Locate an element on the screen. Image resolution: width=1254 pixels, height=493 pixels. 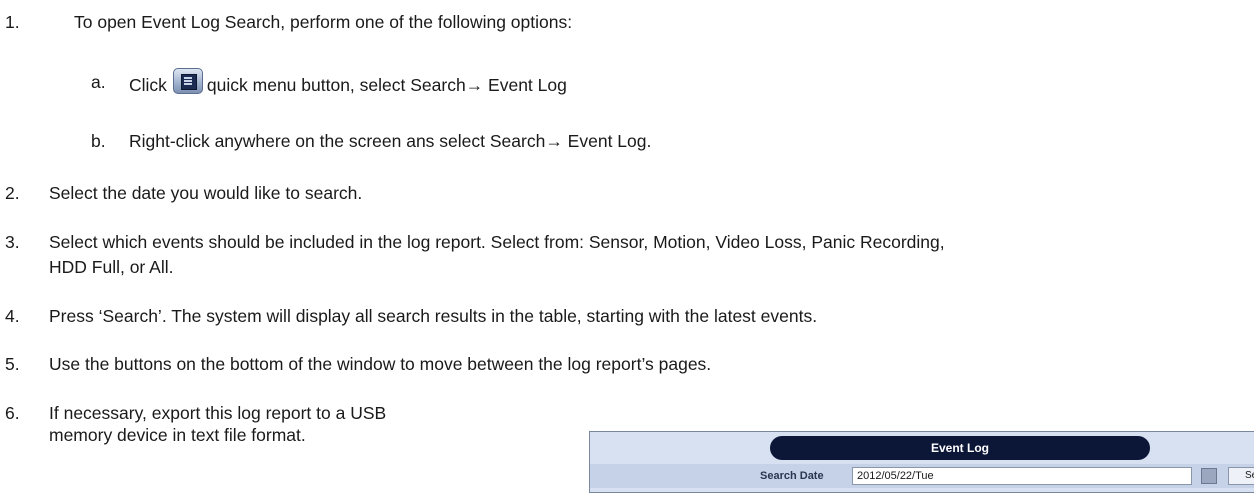
calendar-icon is located at coordinates (1209, 476).